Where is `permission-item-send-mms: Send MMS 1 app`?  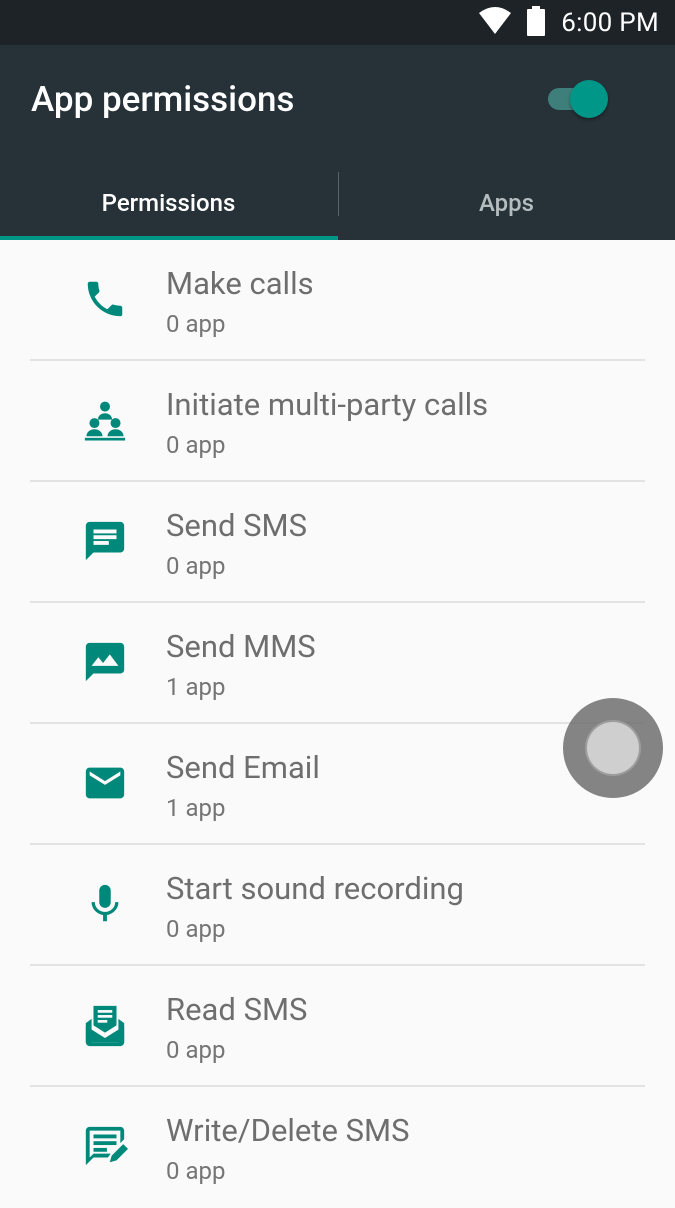
permission-item-send-mms: Send MMS 1 app is located at coordinates (337, 663).